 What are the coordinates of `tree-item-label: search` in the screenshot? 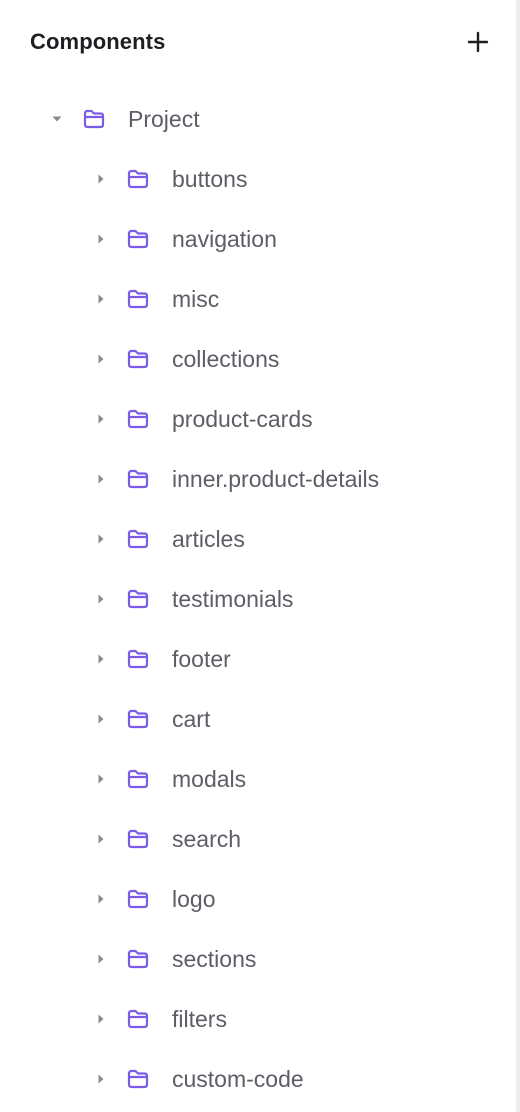 It's located at (207, 838).